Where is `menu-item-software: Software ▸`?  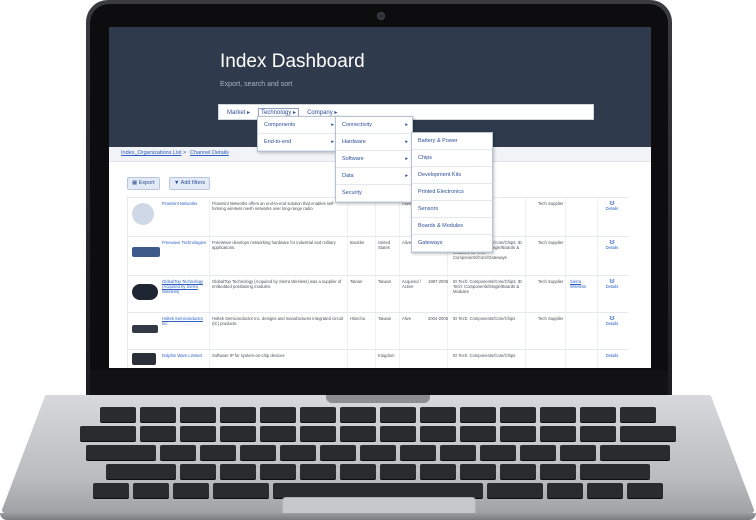 menu-item-software: Software ▸ is located at coordinates (374, 159).